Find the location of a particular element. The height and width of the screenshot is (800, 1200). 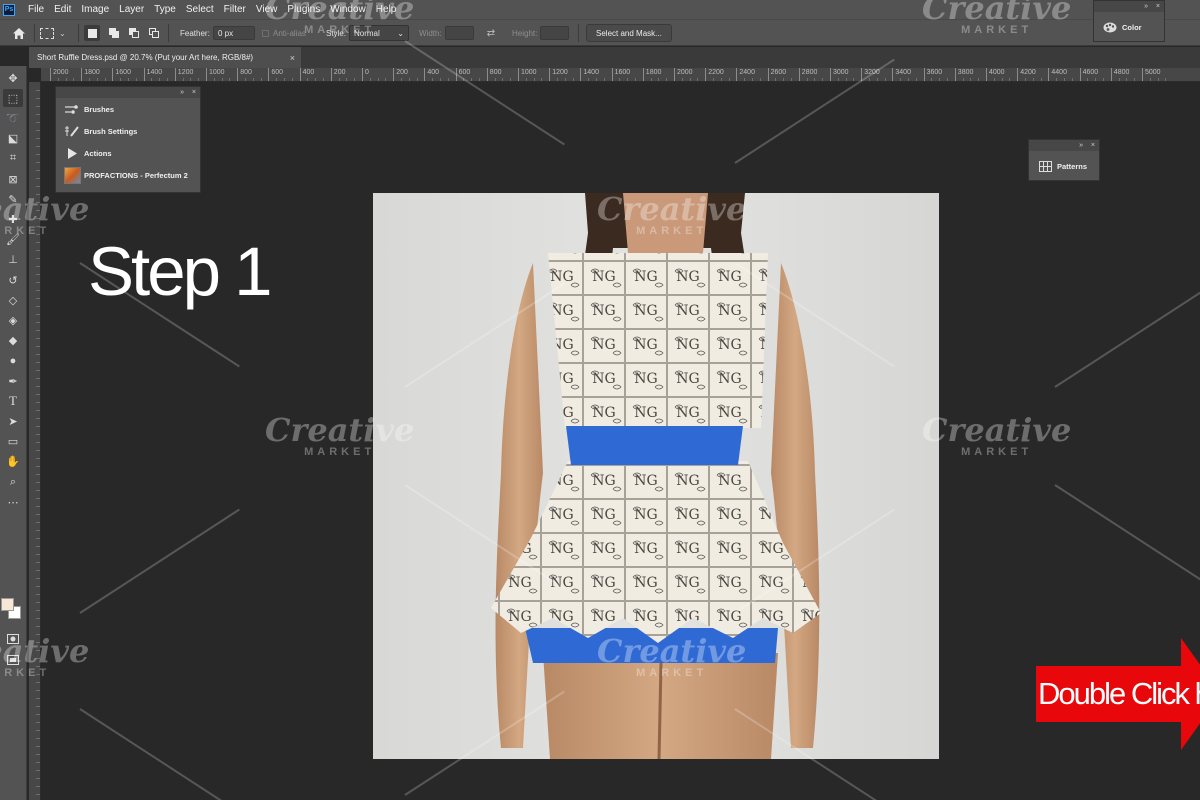

menu-select: Select is located at coordinates (200, 9).